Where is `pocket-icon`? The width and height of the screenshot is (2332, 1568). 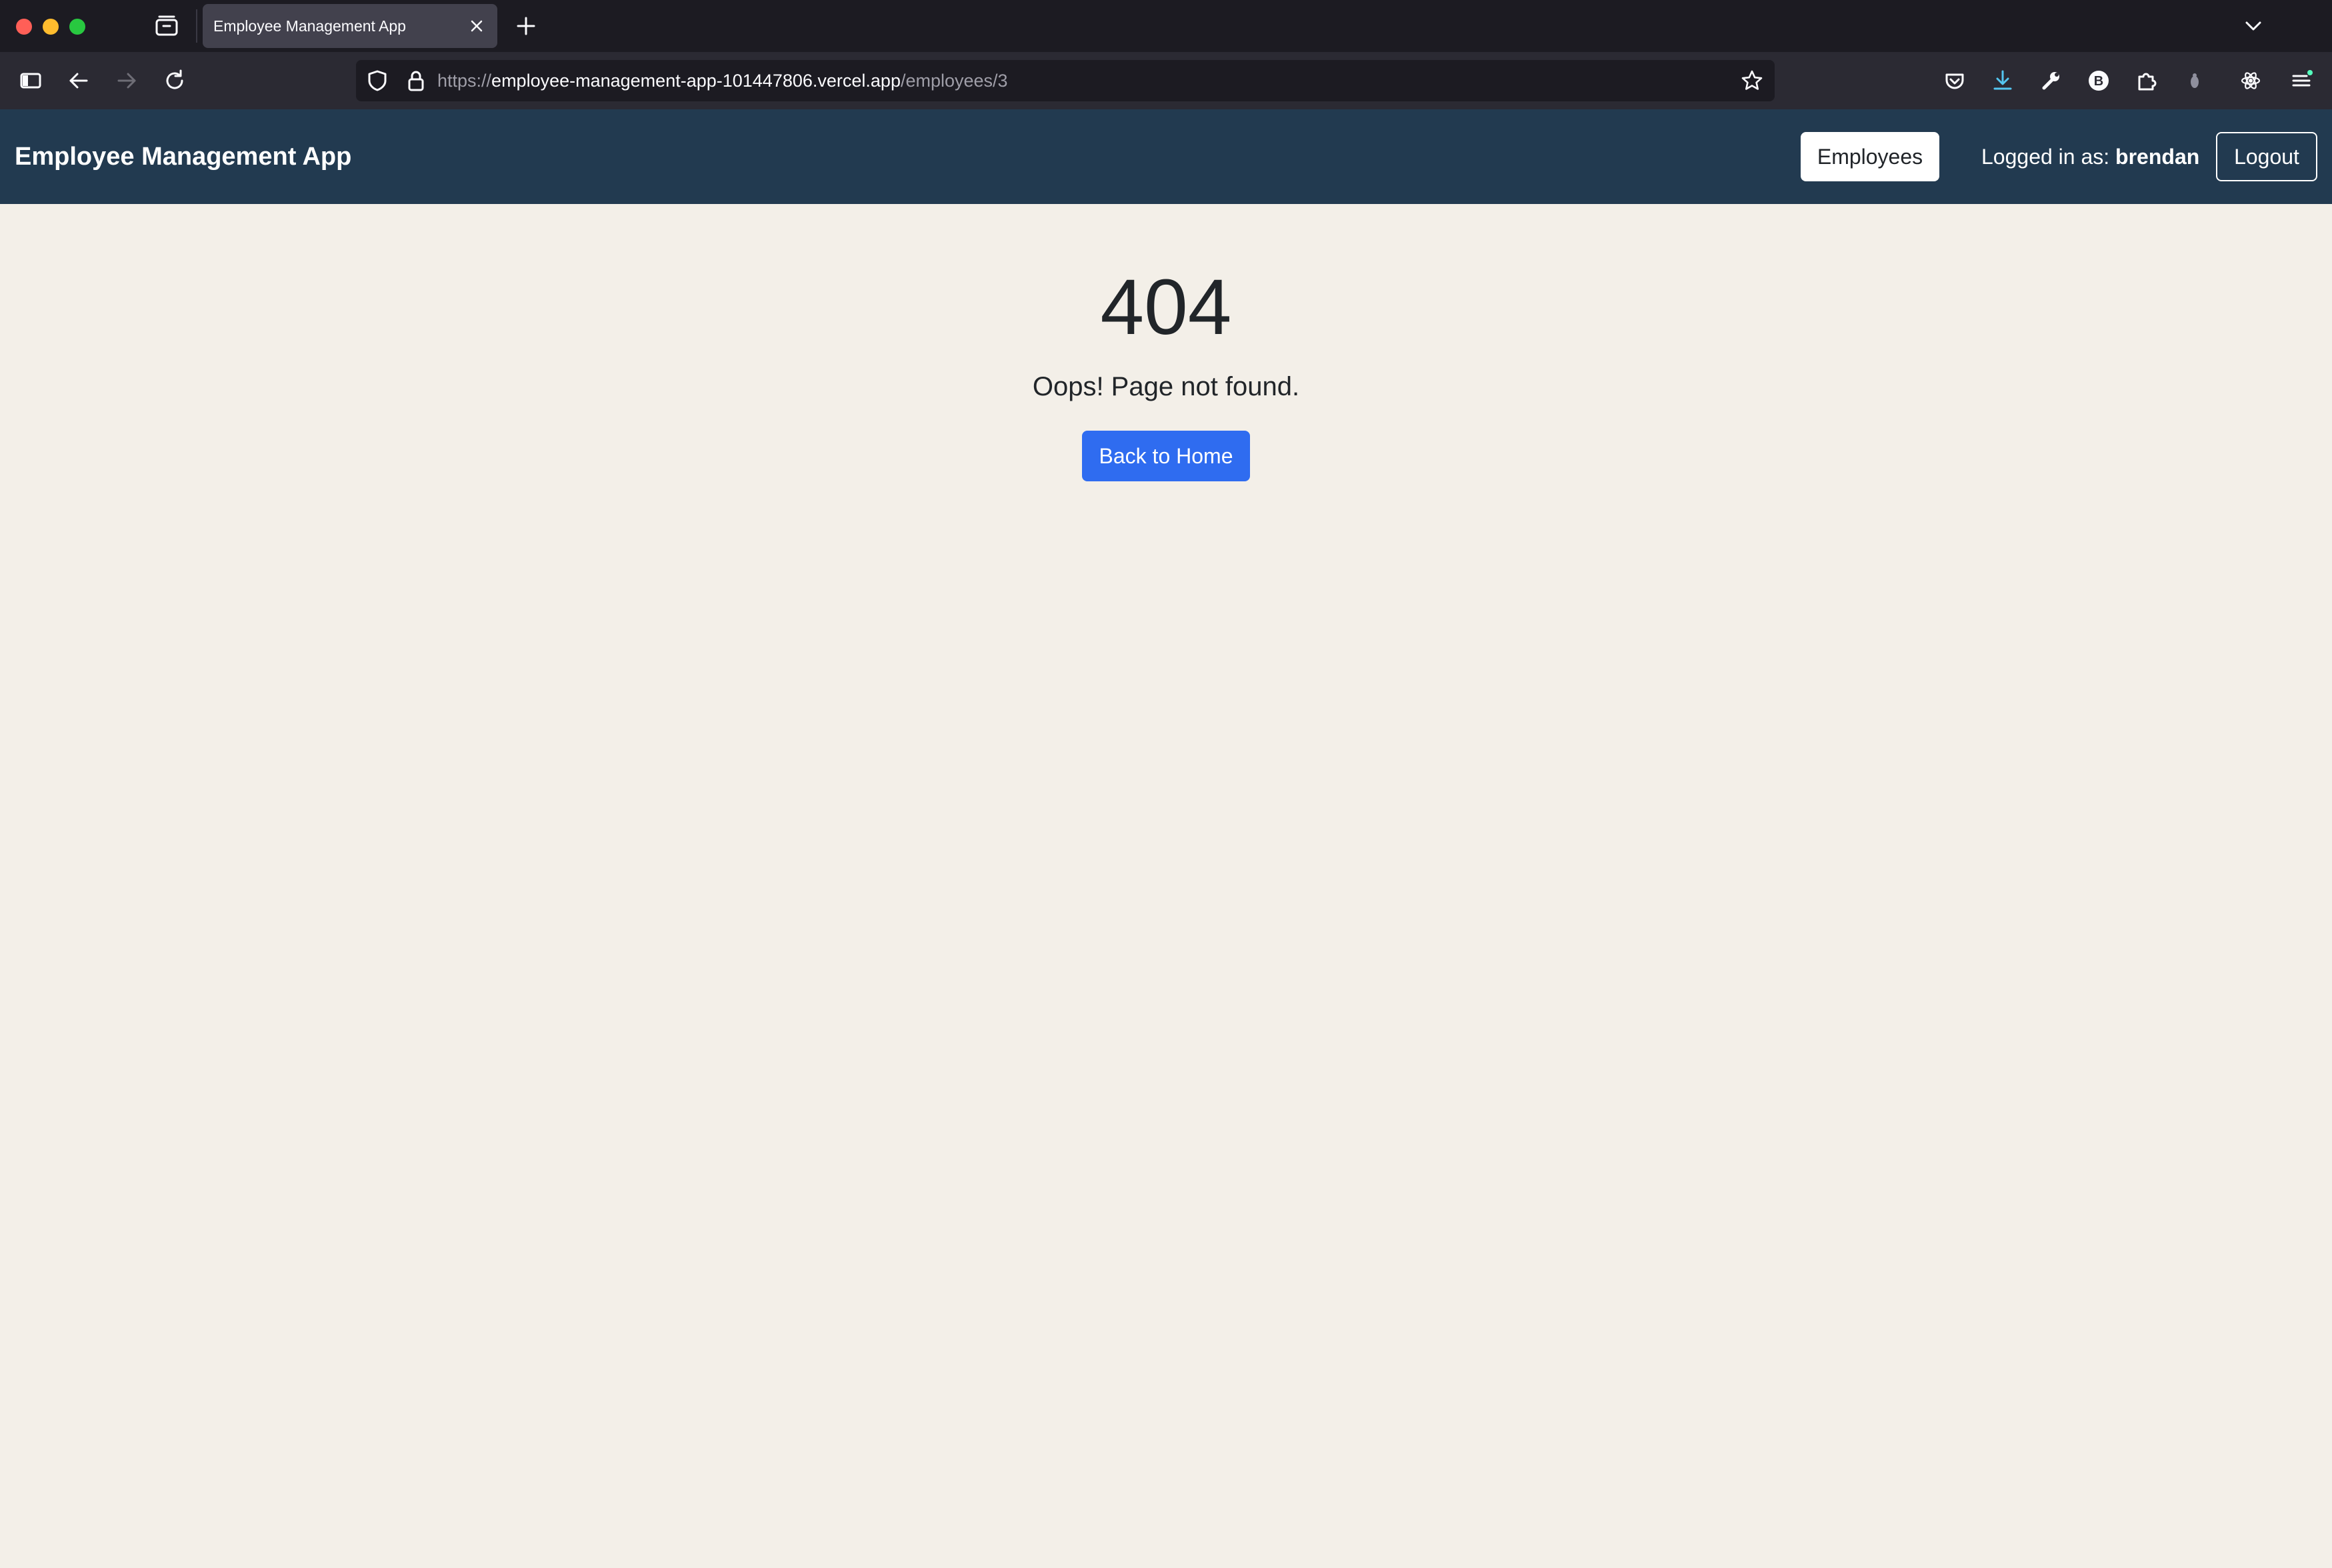 pocket-icon is located at coordinates (1954, 80).